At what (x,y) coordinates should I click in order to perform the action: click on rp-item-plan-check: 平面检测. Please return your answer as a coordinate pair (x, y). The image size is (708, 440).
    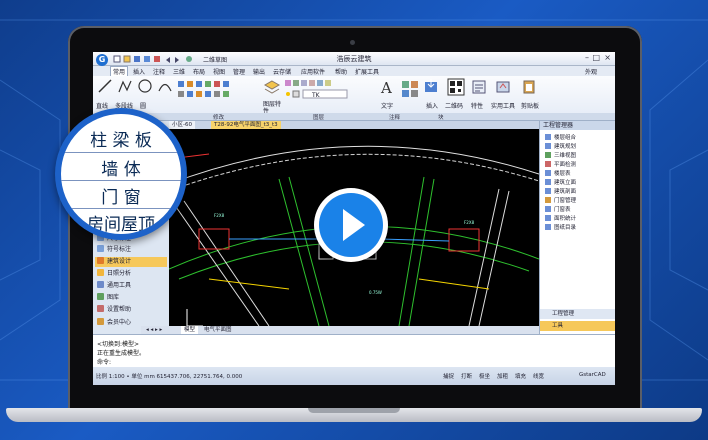
    Looking at the image, I should click on (577, 165).